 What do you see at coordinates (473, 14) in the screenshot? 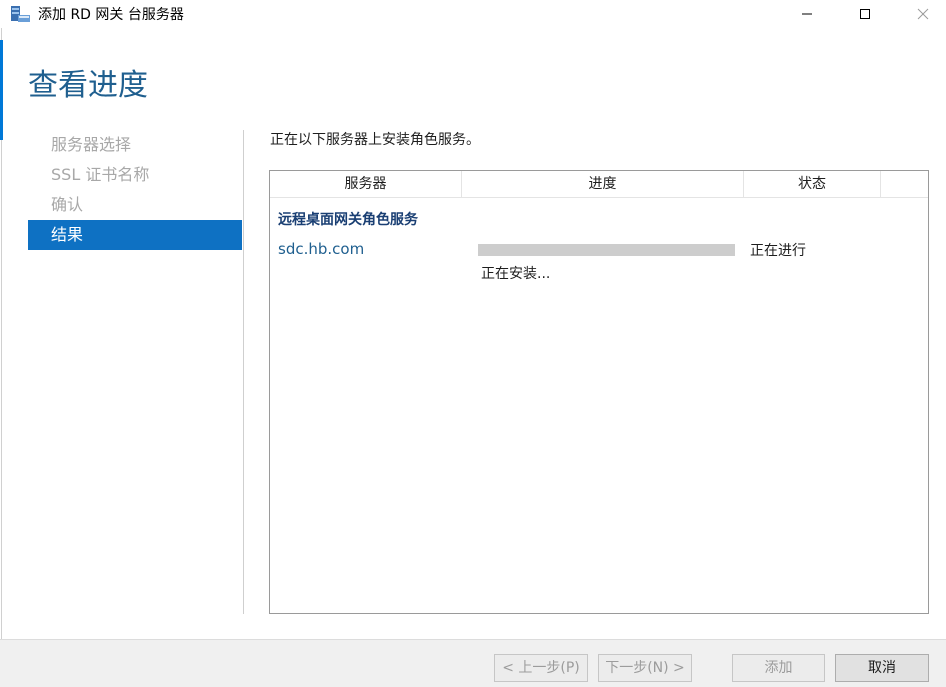
I see `title-bar: 添加 RD 网关 台服务器` at bounding box center [473, 14].